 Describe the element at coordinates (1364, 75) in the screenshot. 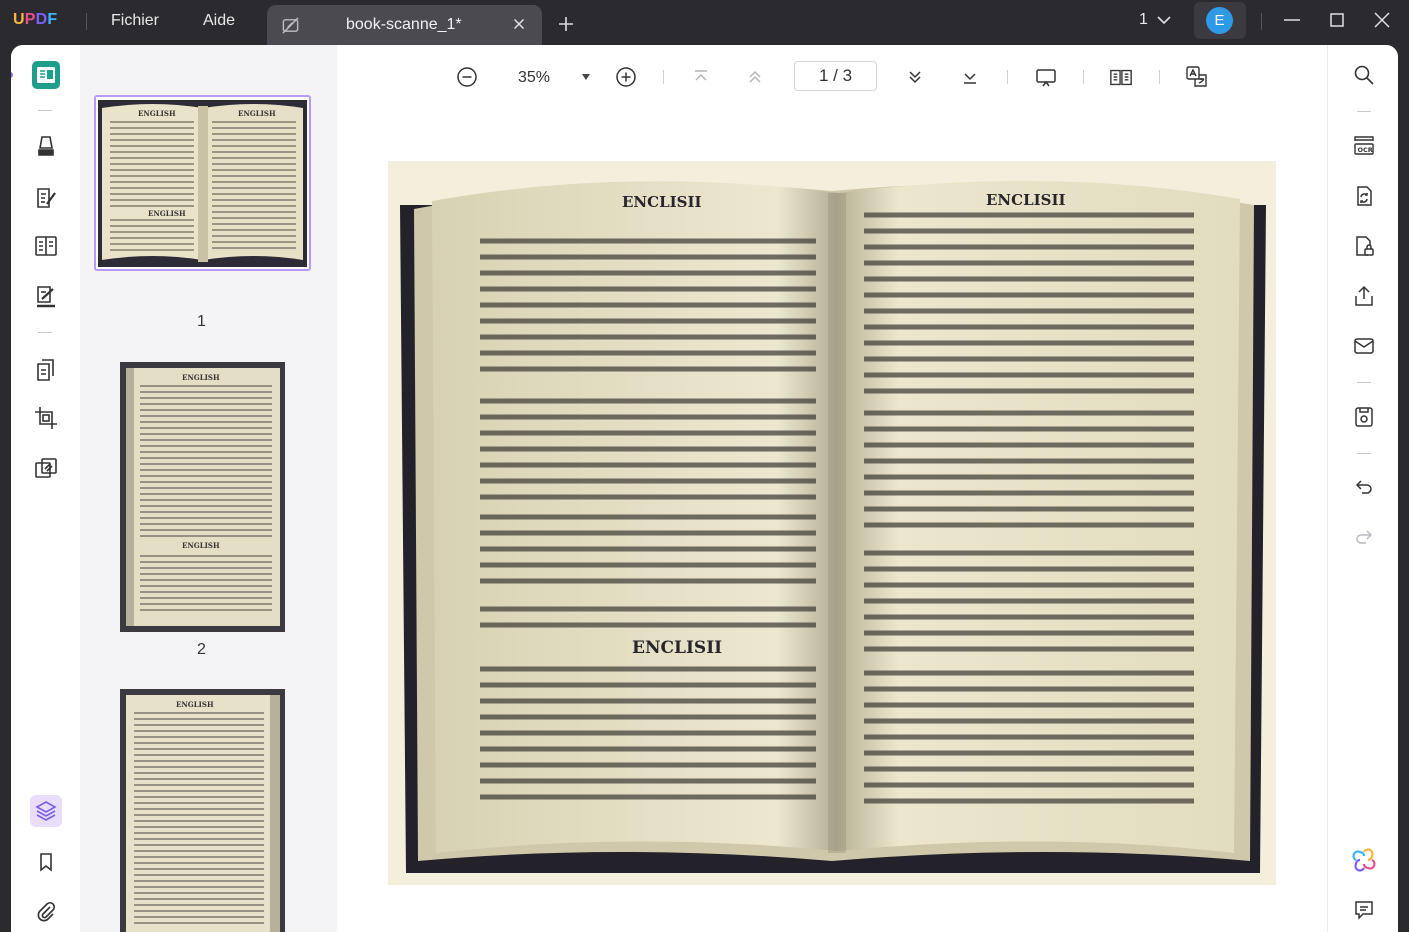

I see `search-icon` at that location.